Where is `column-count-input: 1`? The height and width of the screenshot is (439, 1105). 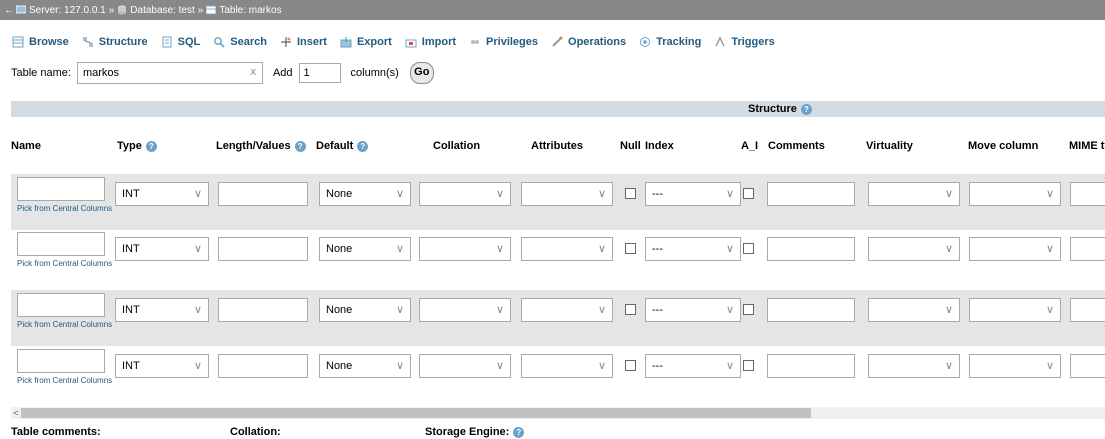
column-count-input: 1 is located at coordinates (319, 73).